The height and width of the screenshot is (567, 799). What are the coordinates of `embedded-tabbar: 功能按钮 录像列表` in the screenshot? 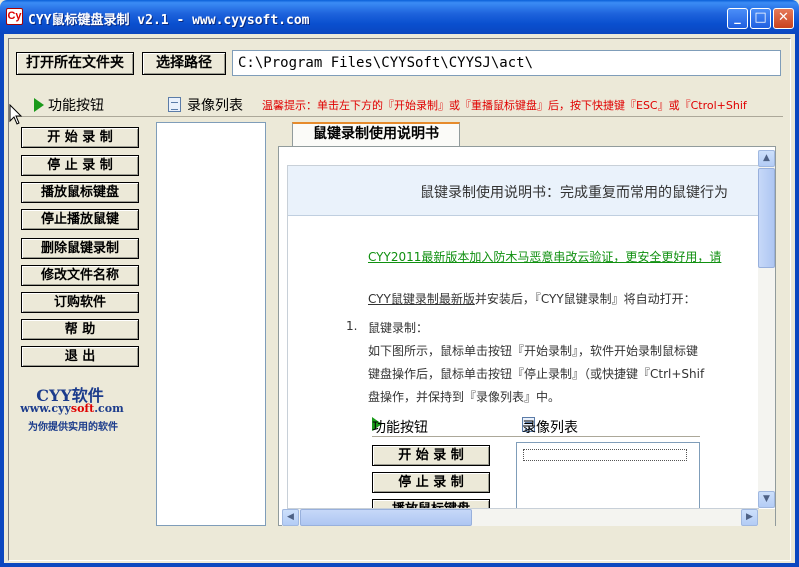 It's located at (536, 424).